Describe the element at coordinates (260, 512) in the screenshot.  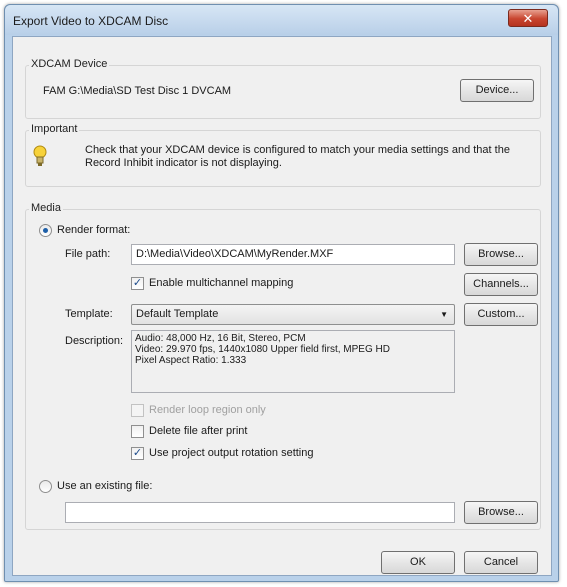
I see `existing-file-input` at that location.